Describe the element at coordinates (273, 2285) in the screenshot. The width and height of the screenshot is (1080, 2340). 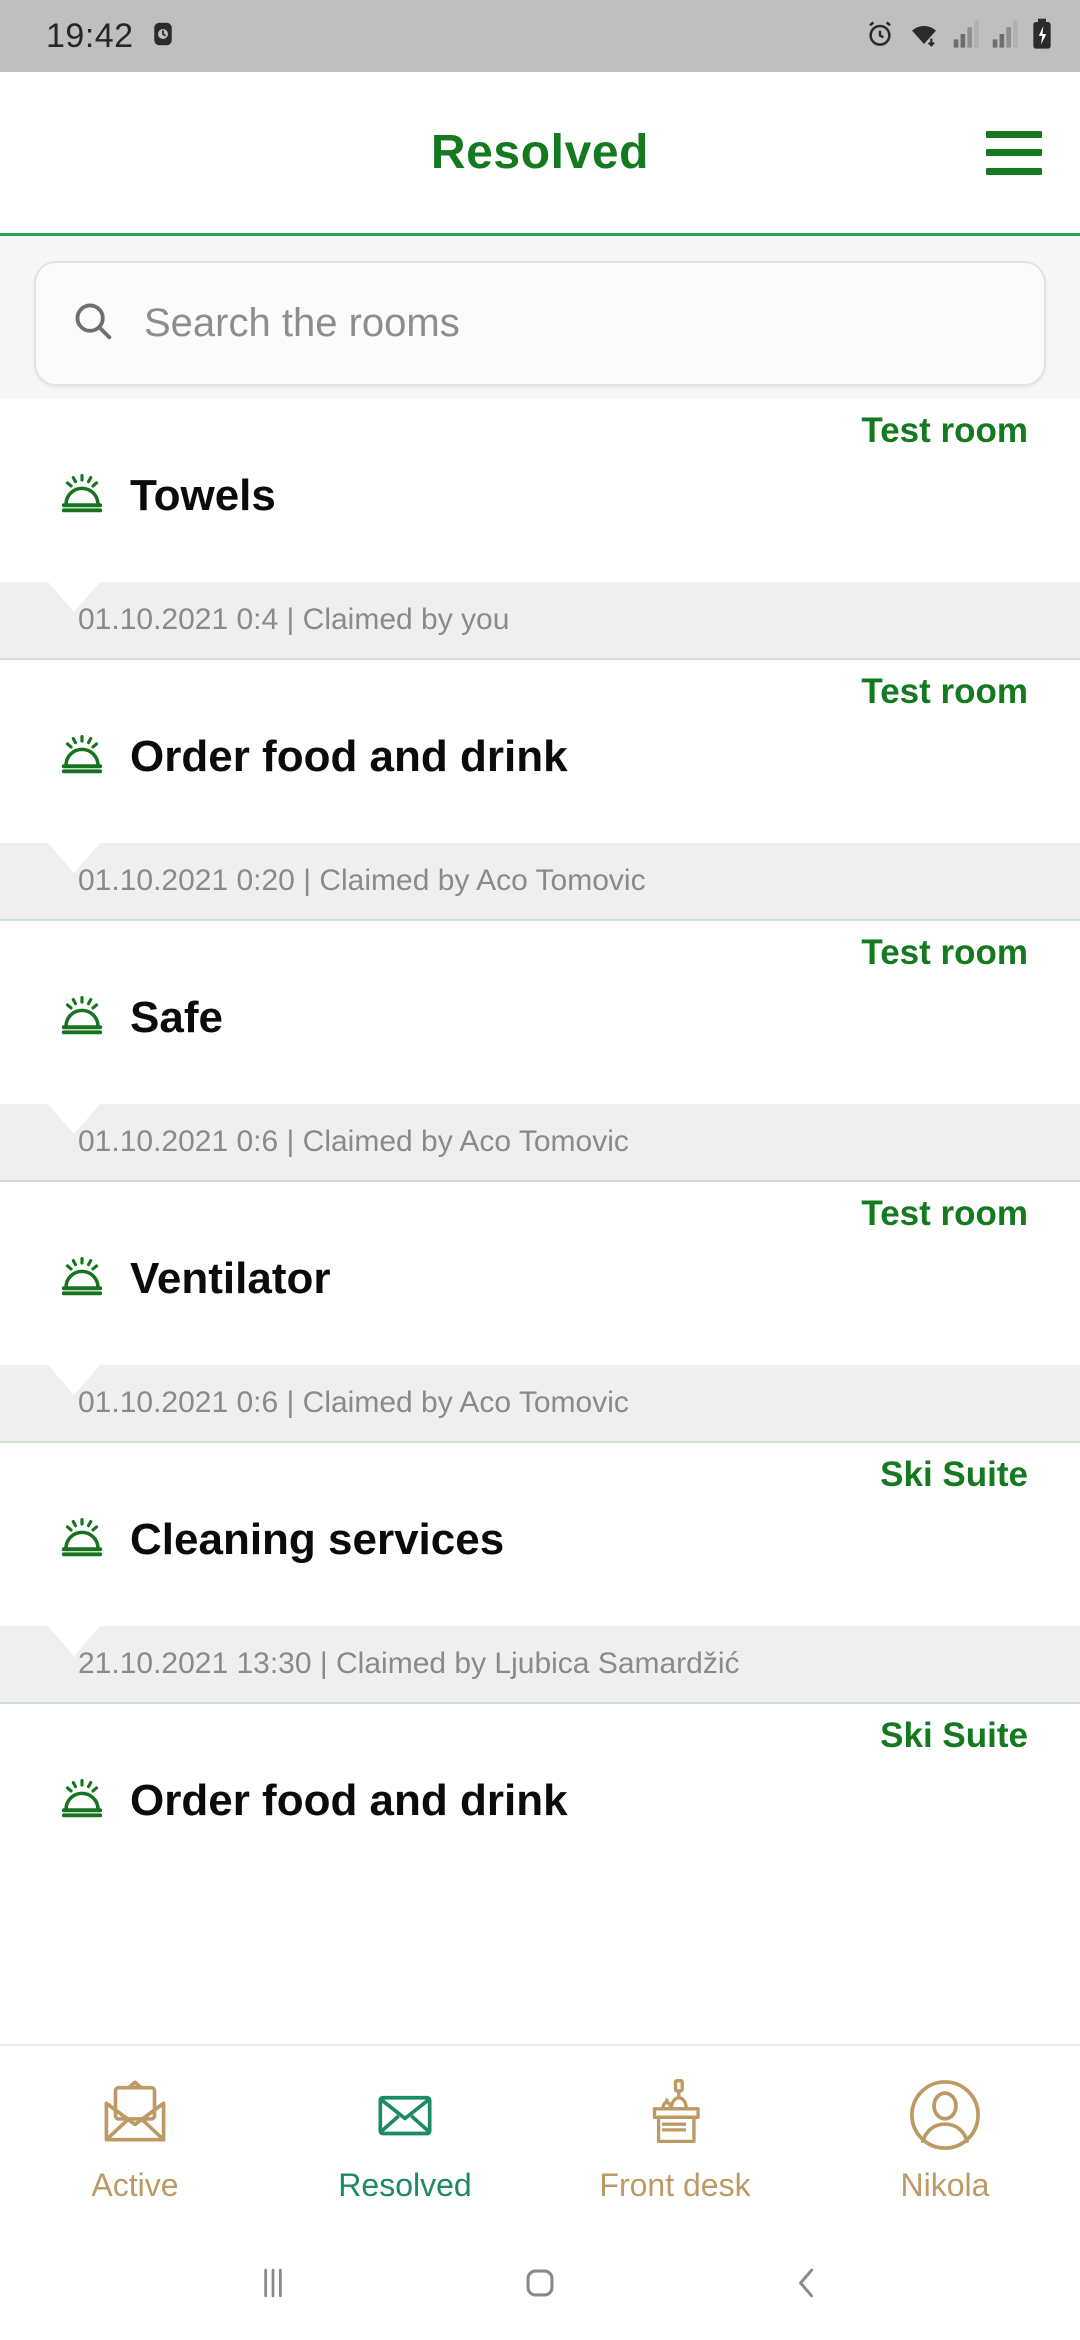
I see `recents-icon` at that location.